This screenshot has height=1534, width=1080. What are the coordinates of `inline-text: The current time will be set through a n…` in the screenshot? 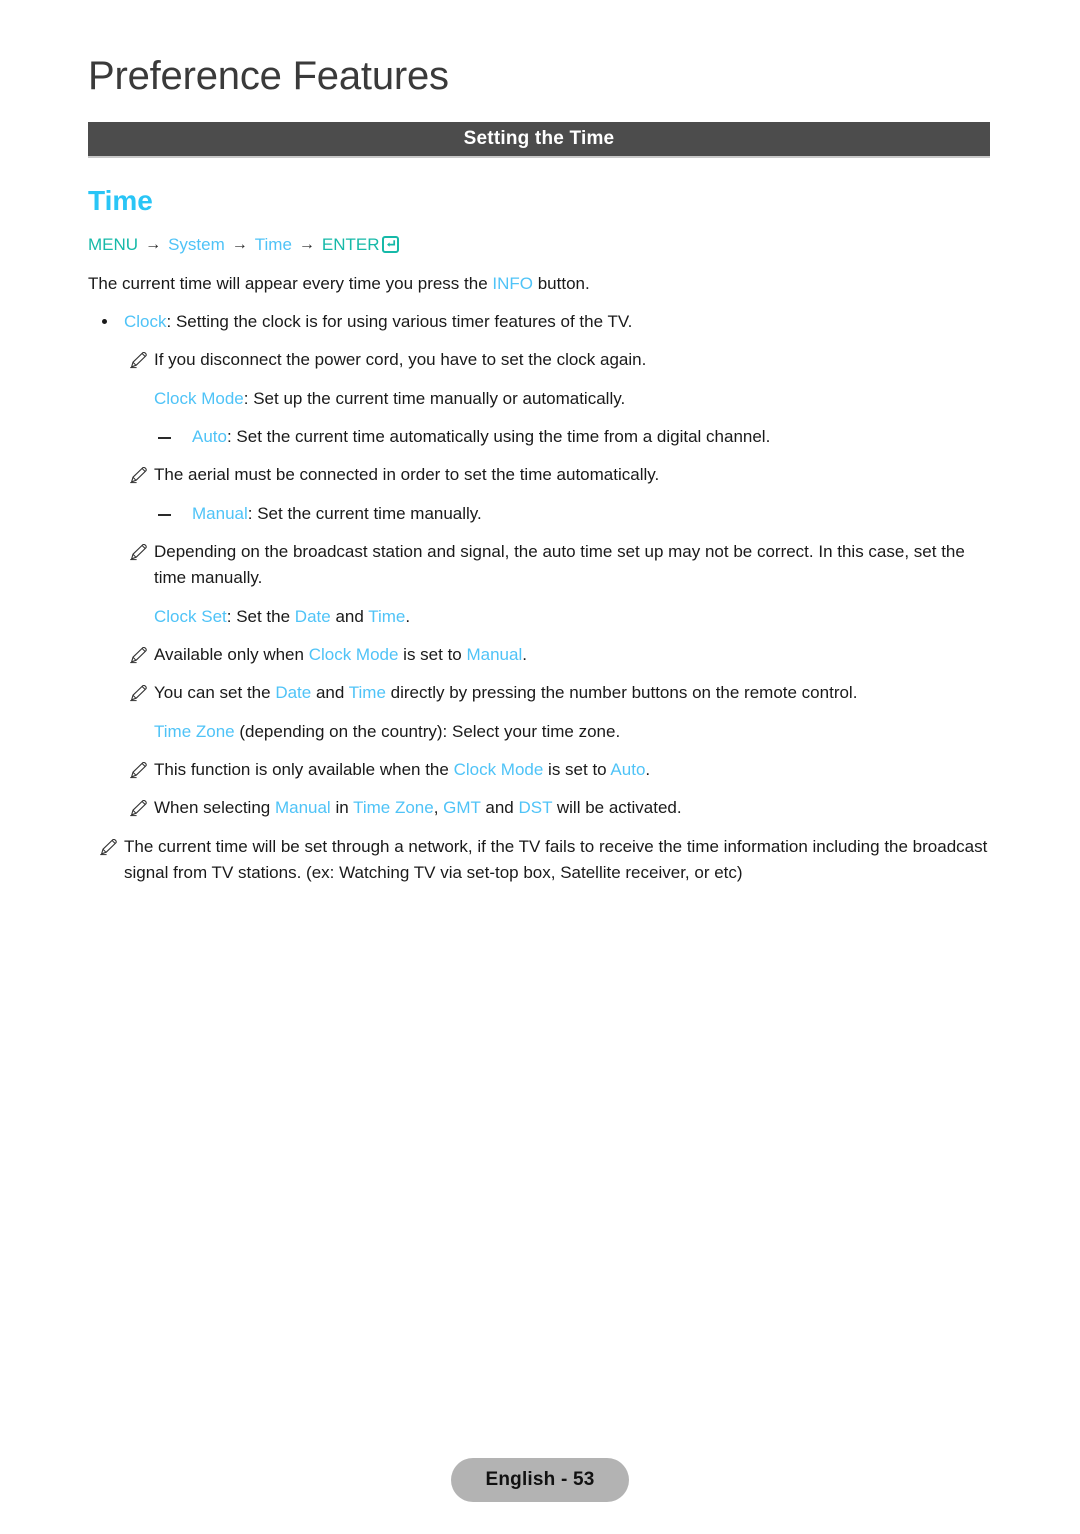 It's located at (556, 859).